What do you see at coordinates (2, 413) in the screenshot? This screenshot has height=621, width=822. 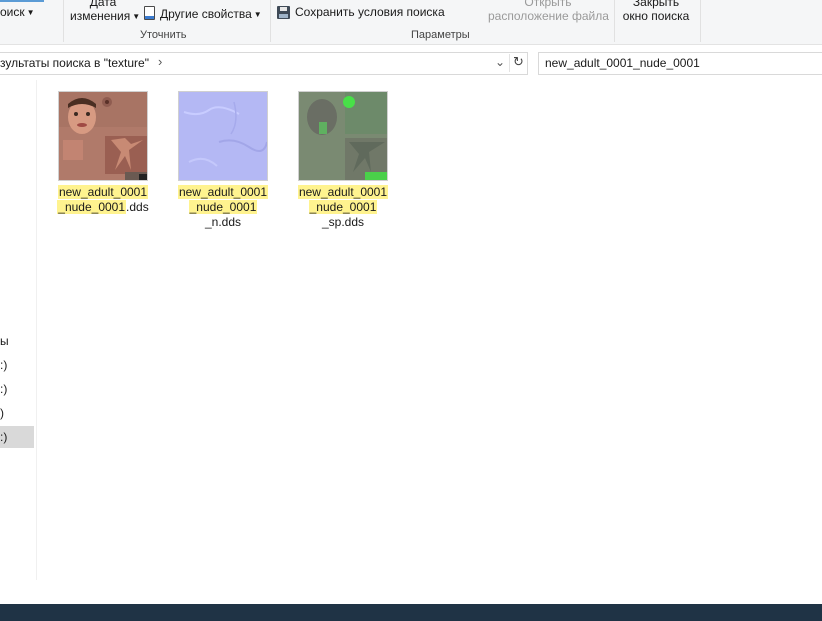 I see `nav-item-label: )` at bounding box center [2, 413].